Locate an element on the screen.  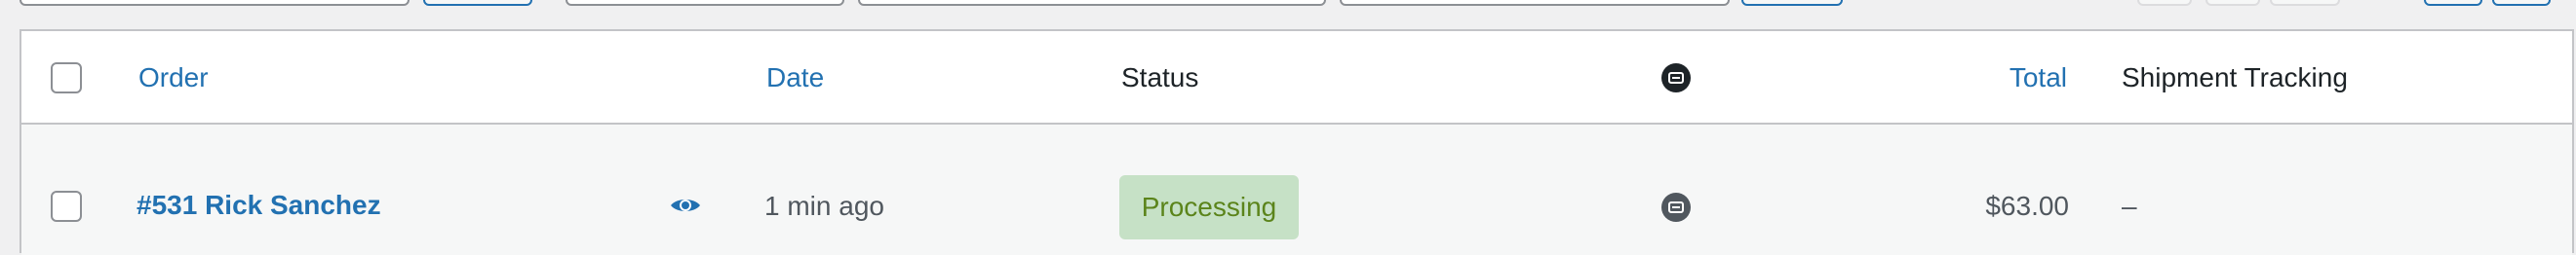
page-number-input is located at coordinates (2305, 3).